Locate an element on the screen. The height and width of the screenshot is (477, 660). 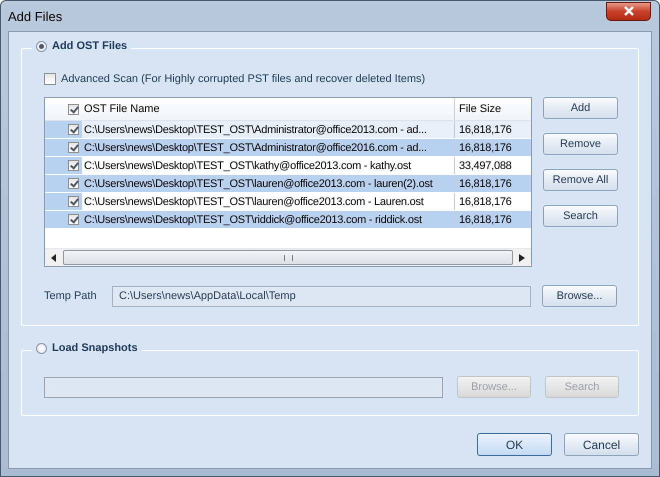
column-header: OST File Name is located at coordinates (268, 109).